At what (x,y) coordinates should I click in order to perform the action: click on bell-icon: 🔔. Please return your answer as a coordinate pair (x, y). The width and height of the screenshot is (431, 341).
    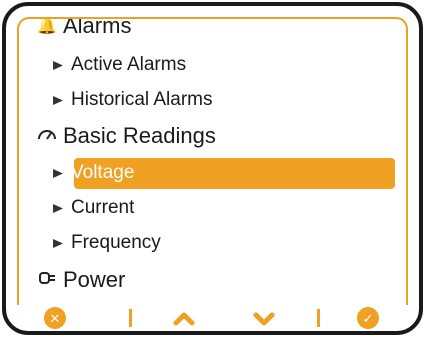
    Looking at the image, I should click on (47, 26).